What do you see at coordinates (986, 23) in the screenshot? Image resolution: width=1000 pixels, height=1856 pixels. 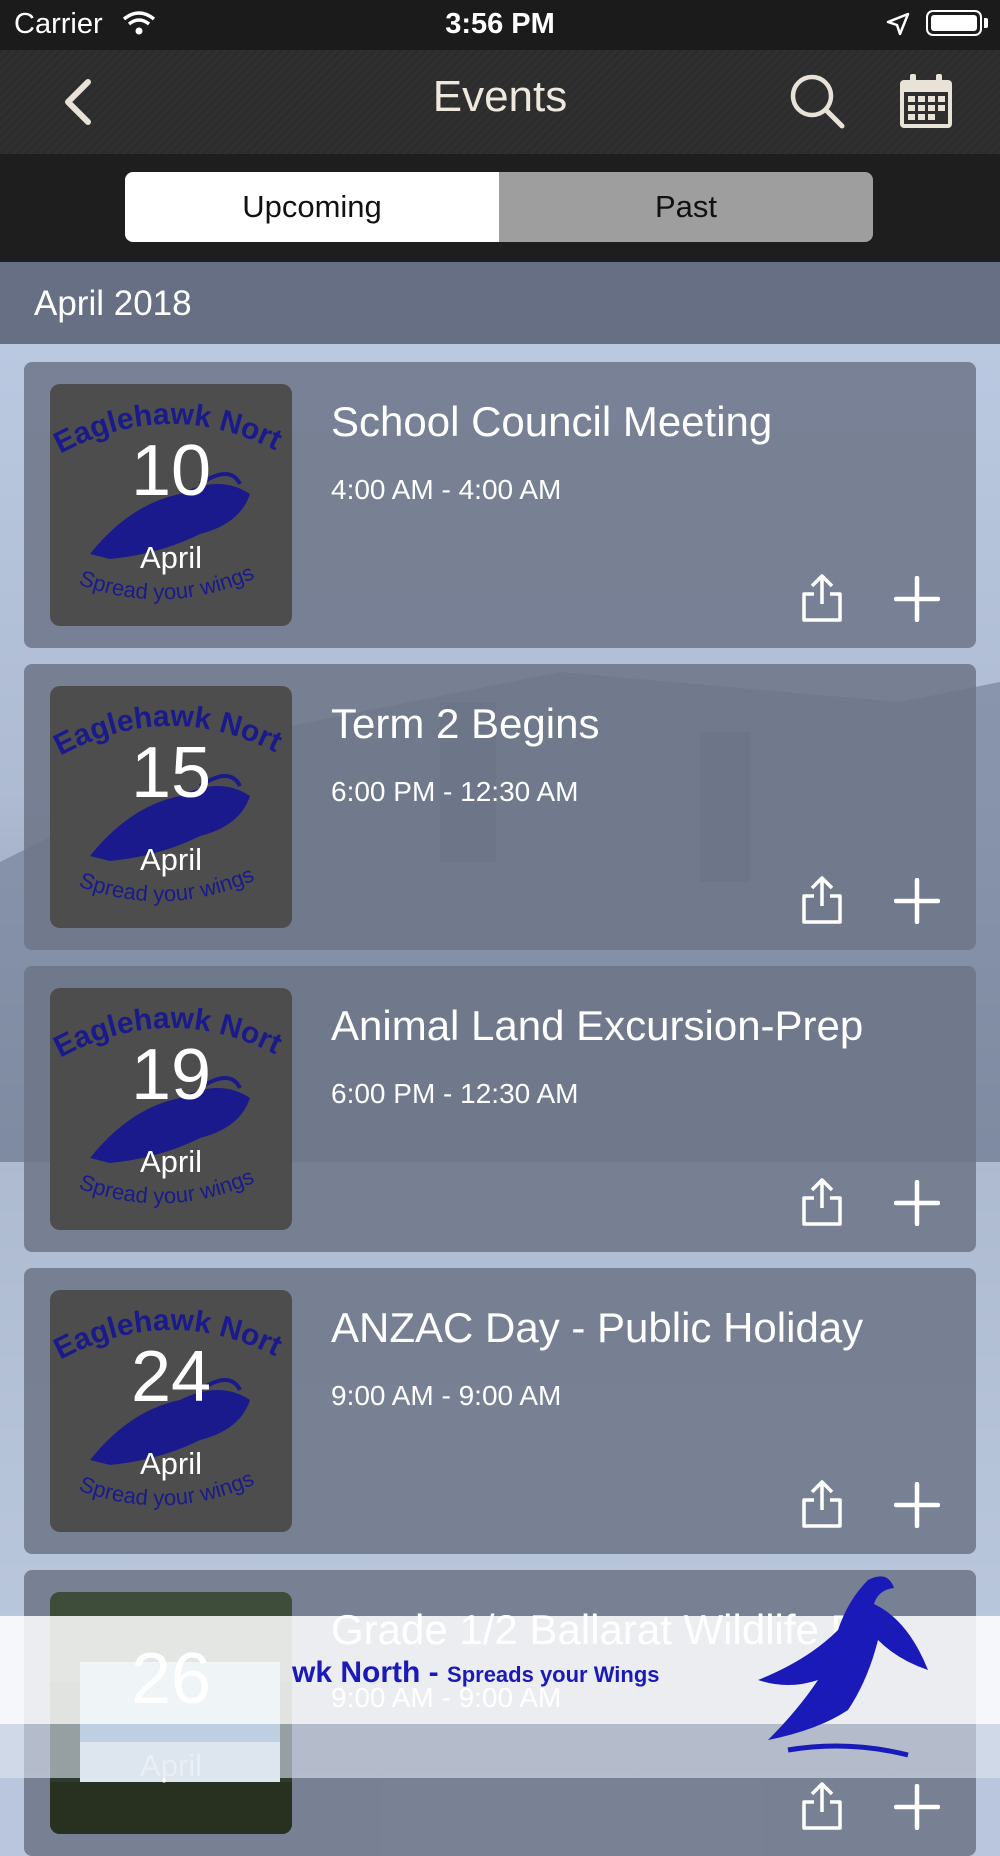 I see `battery-tip` at bounding box center [986, 23].